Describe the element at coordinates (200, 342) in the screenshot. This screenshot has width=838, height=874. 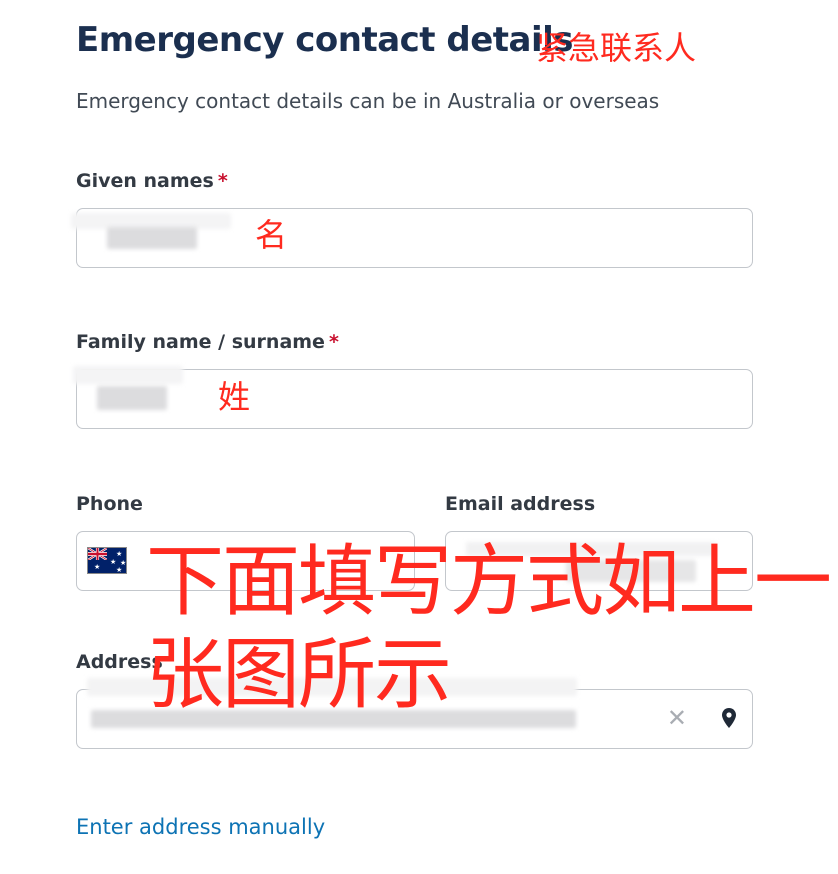
I see `family-name-label-text: Family name / surname` at that location.